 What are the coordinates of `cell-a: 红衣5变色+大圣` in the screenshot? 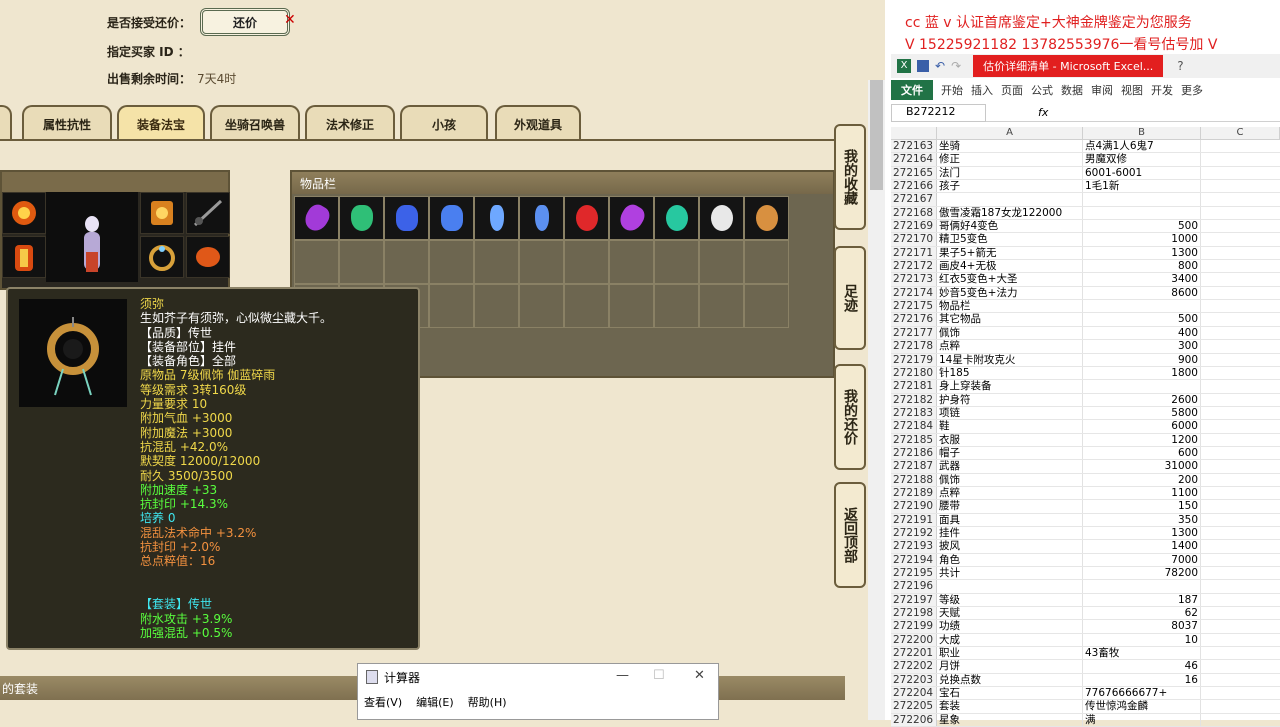 It's located at (1010, 279).